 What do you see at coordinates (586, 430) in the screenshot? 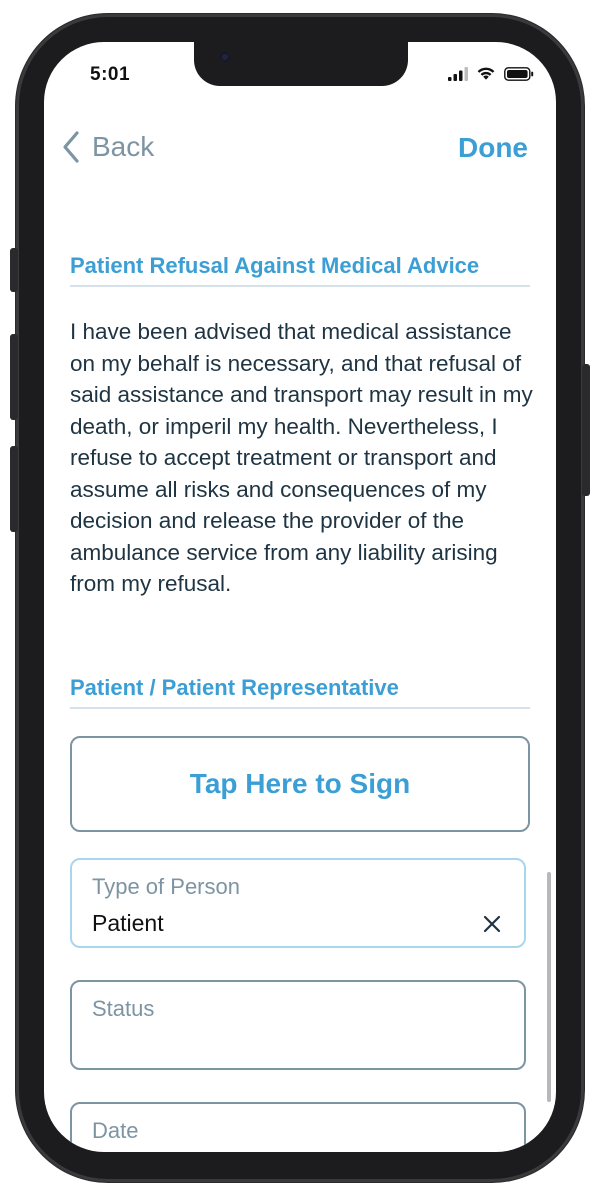
I see `power-button` at bounding box center [586, 430].